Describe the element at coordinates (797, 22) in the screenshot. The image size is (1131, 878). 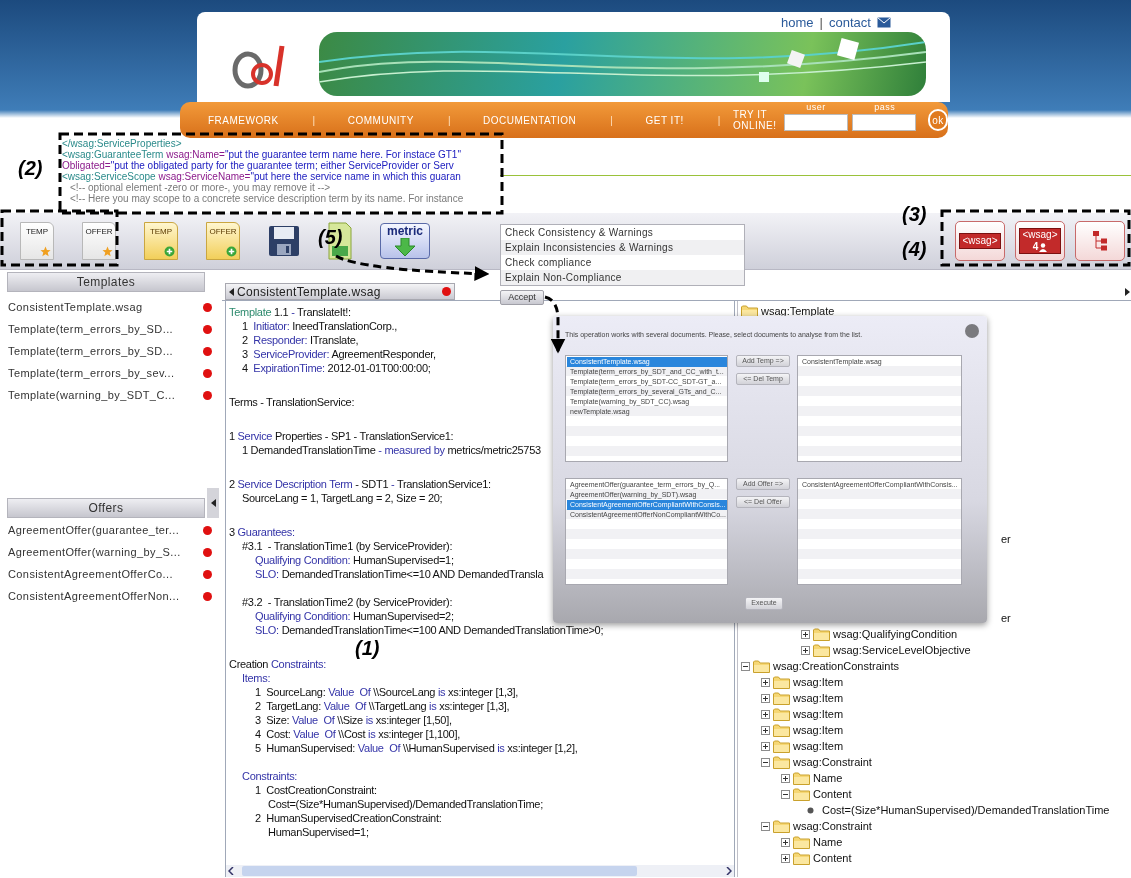
I see `header-link: home` at that location.